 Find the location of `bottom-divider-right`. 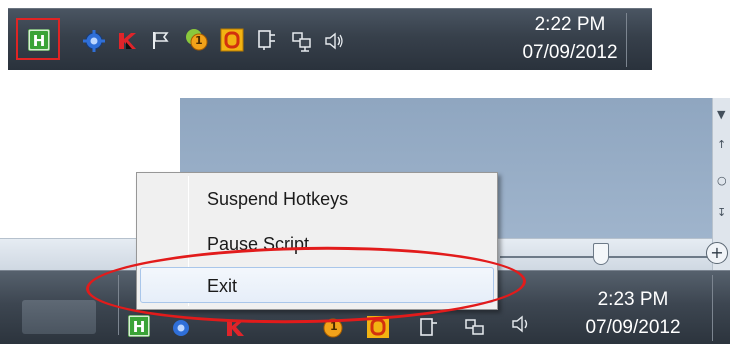

bottom-divider-right is located at coordinates (712, 308).